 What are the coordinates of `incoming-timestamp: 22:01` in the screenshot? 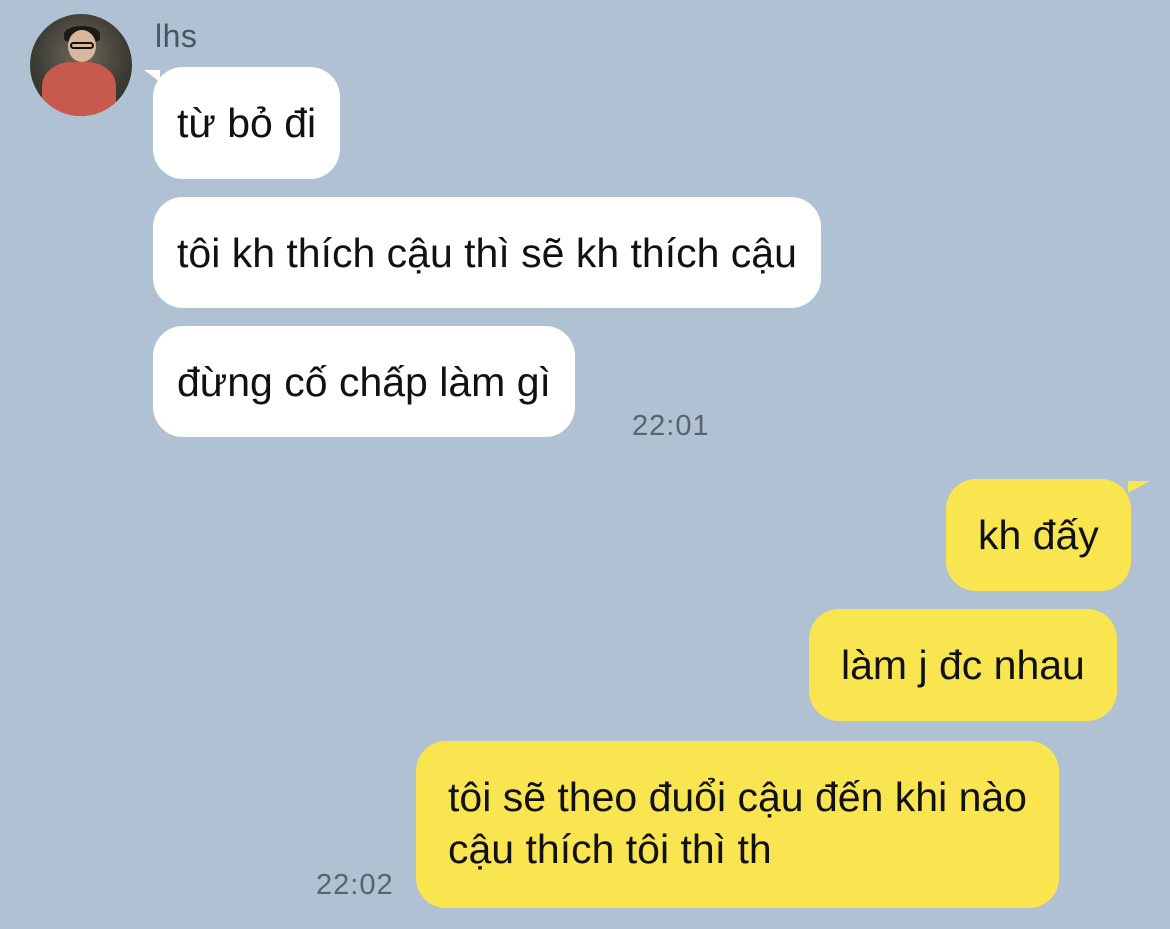 It's located at (671, 426).